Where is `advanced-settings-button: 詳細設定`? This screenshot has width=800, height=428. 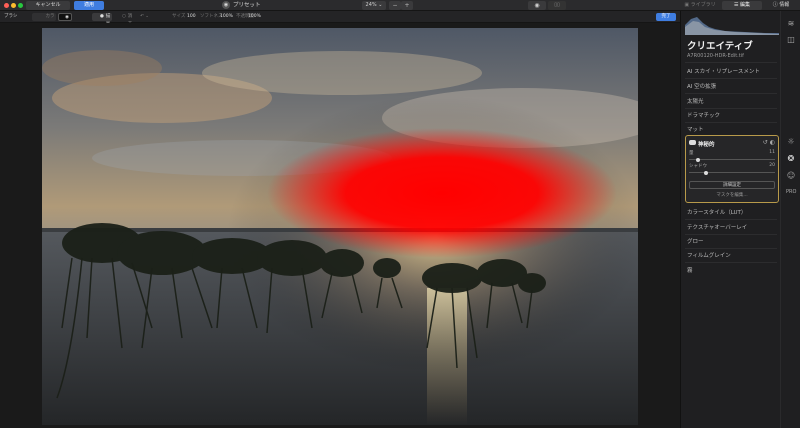
advanced-settings-button: 詳細設定 is located at coordinates (732, 185).